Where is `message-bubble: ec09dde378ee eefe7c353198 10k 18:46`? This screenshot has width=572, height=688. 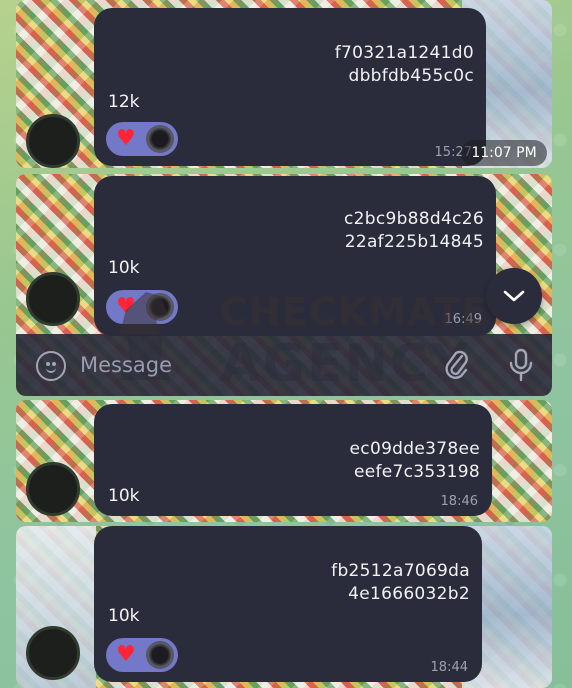
message-bubble: ec09dde378ee eefe7c353198 10k 18:46 is located at coordinates (293, 460).